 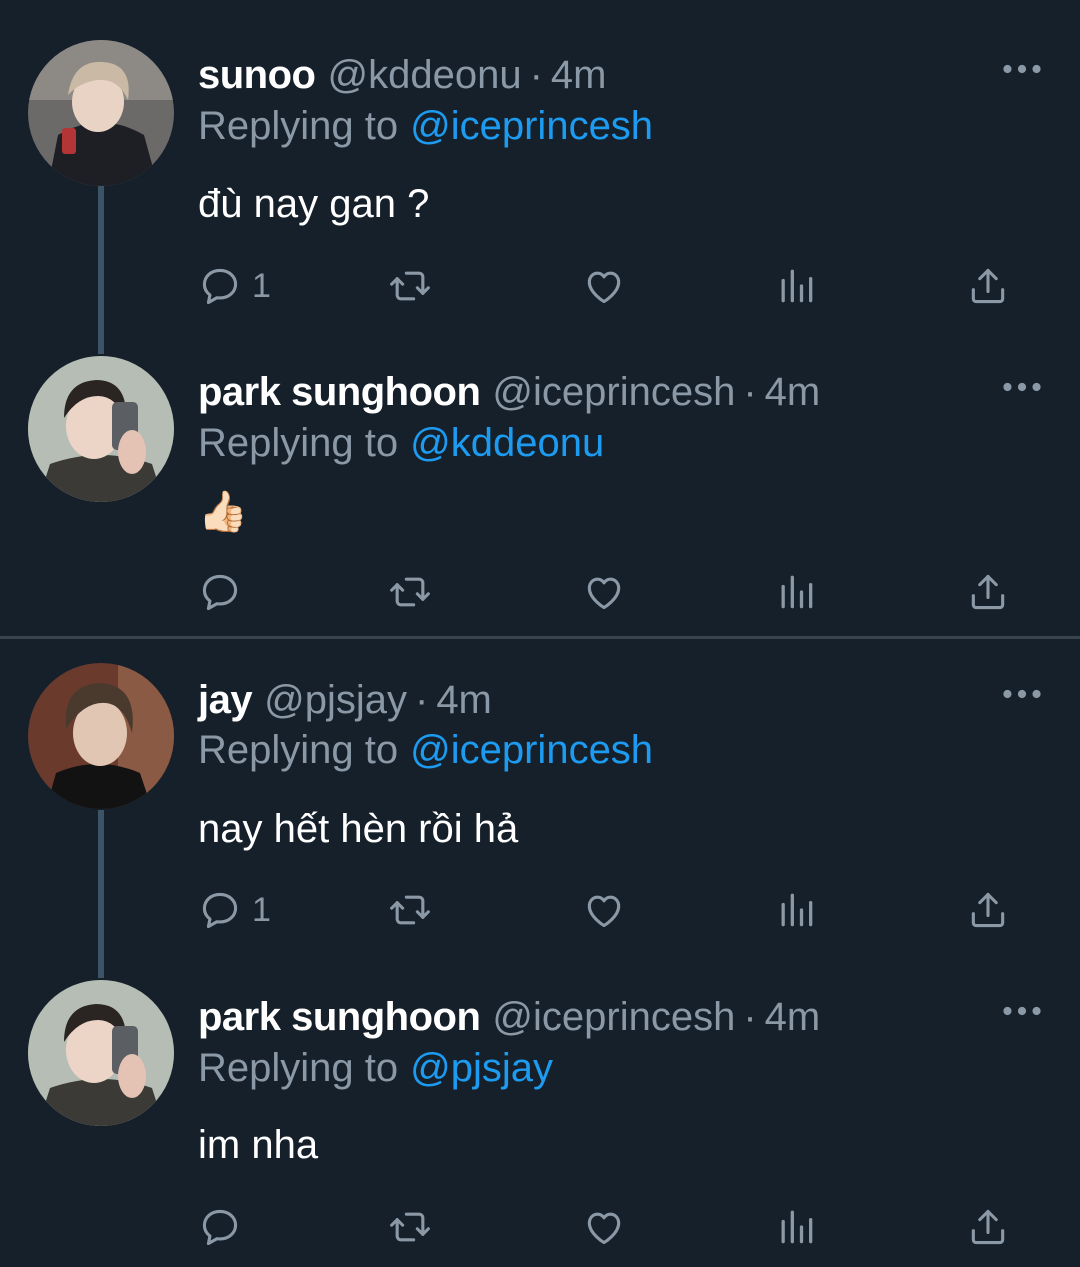 I want to click on thread-divider, so click(x=540, y=637).